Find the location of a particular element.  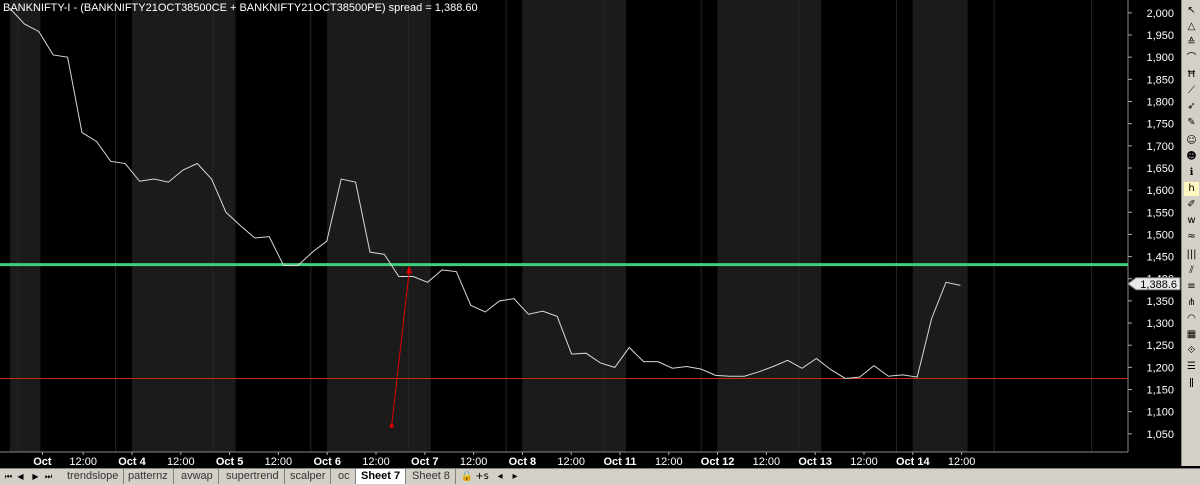

price-tag-label: 1,388.6 is located at coordinates (1158, 285).